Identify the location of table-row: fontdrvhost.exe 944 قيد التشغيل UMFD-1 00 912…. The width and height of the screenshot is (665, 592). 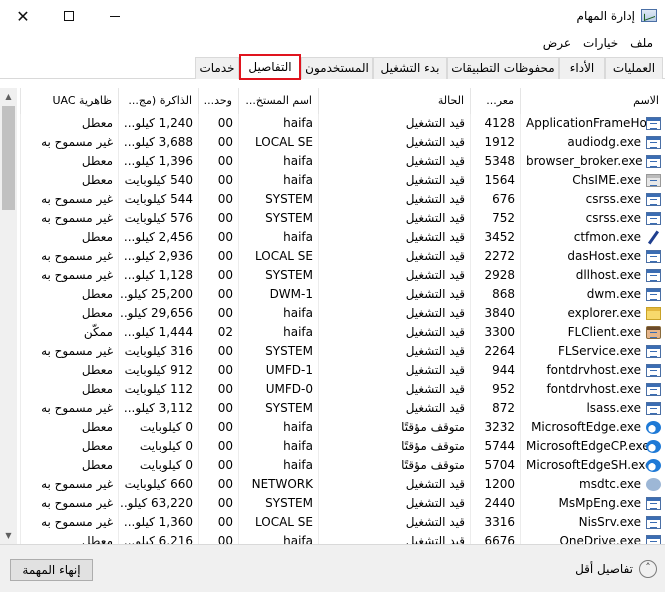
(332, 370).